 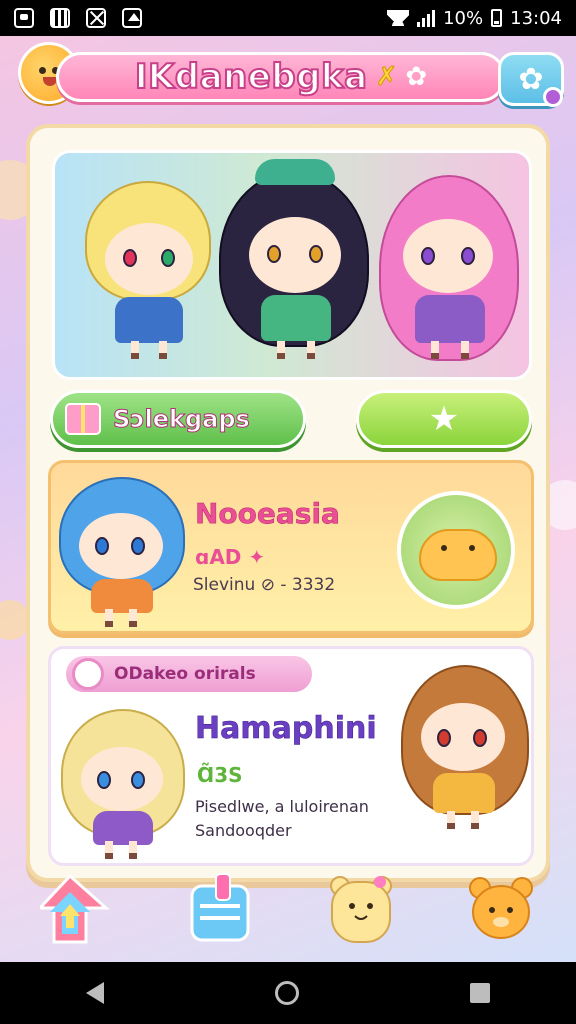 I want to click on clock: 13:04, so click(x=536, y=18).